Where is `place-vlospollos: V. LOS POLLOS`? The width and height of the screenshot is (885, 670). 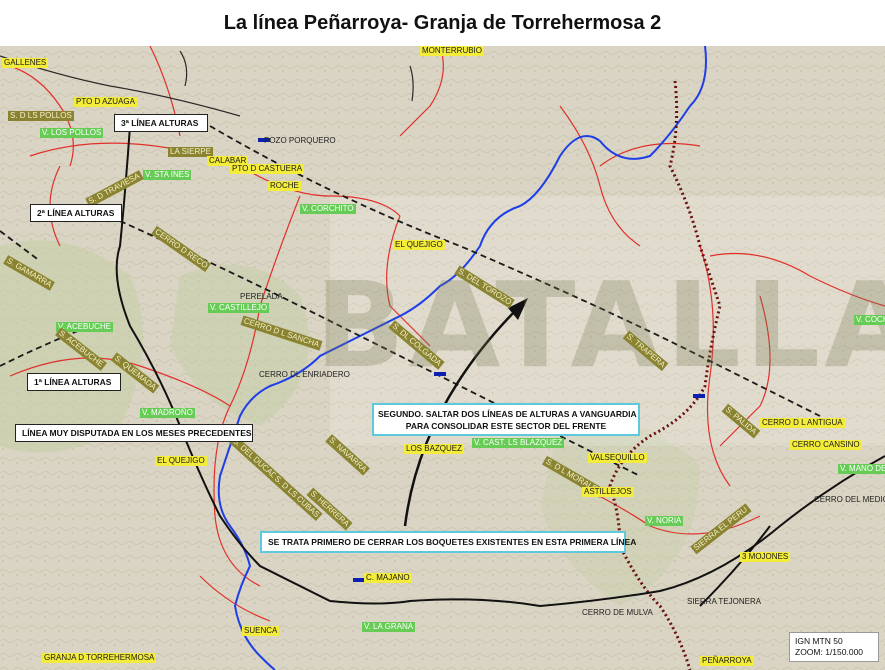
place-vlospollos: V. LOS POLLOS is located at coordinates (72, 133).